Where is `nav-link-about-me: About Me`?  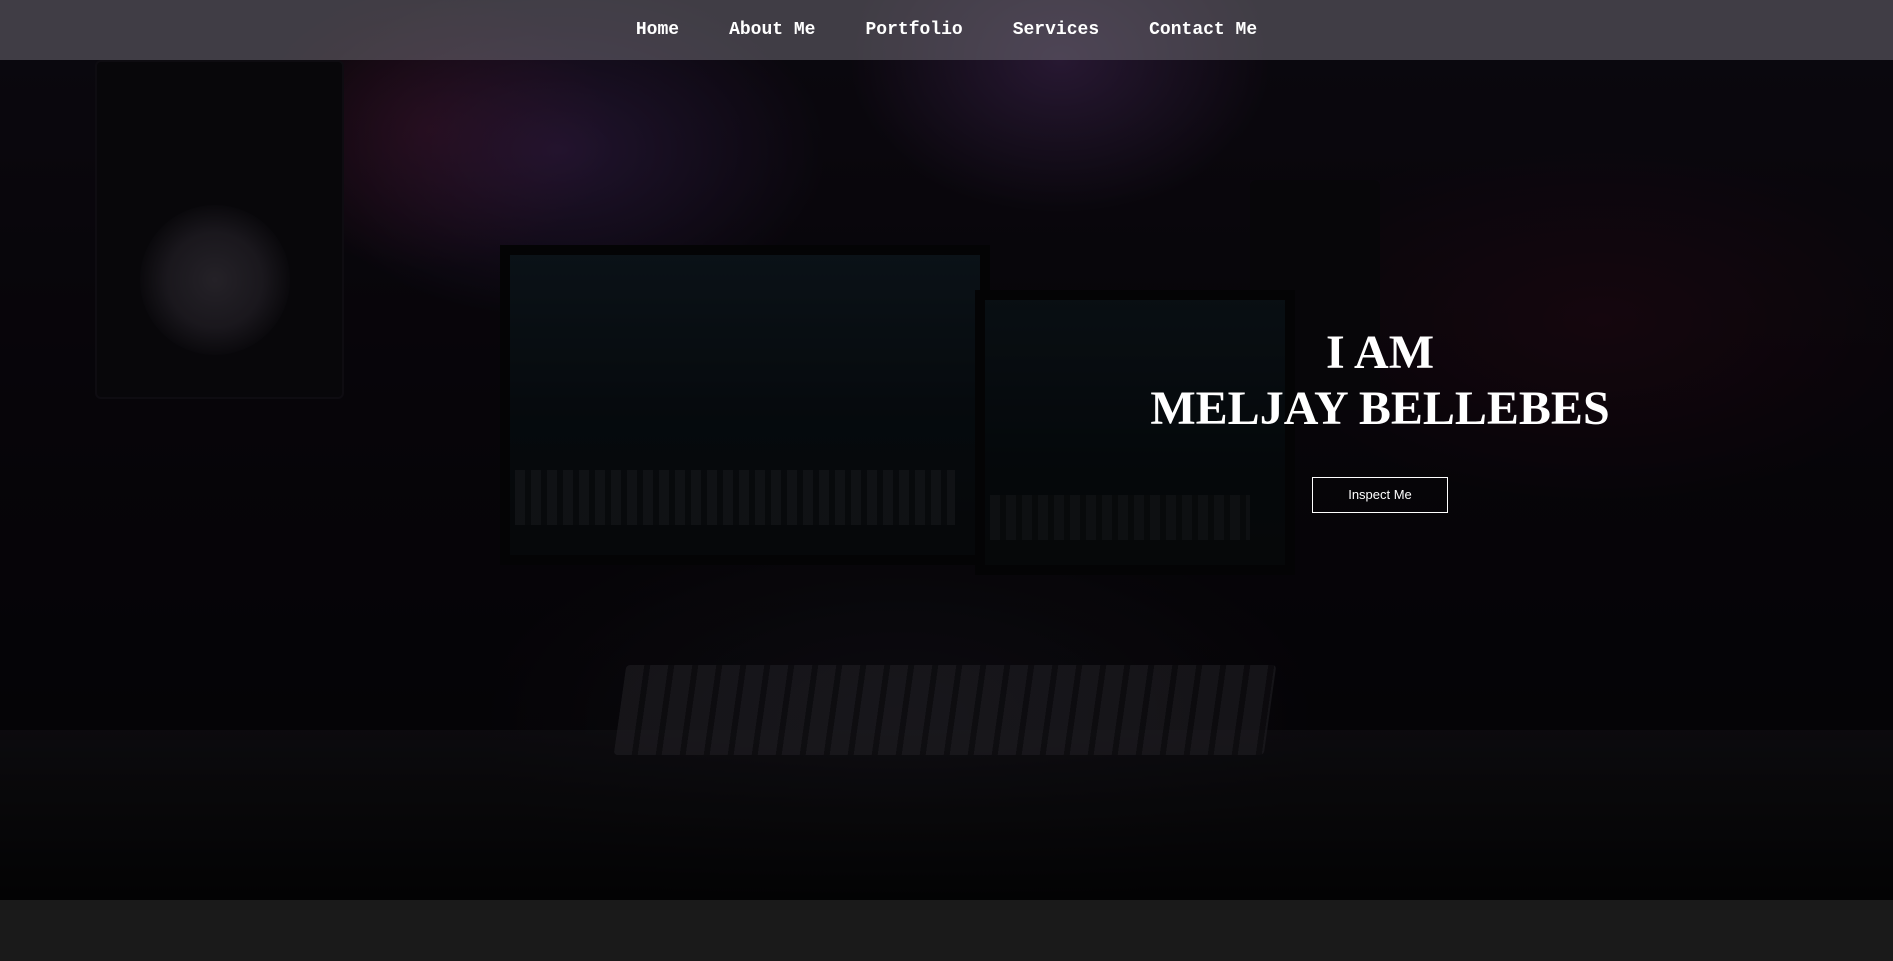
nav-link-about-me: About Me is located at coordinates (772, 30).